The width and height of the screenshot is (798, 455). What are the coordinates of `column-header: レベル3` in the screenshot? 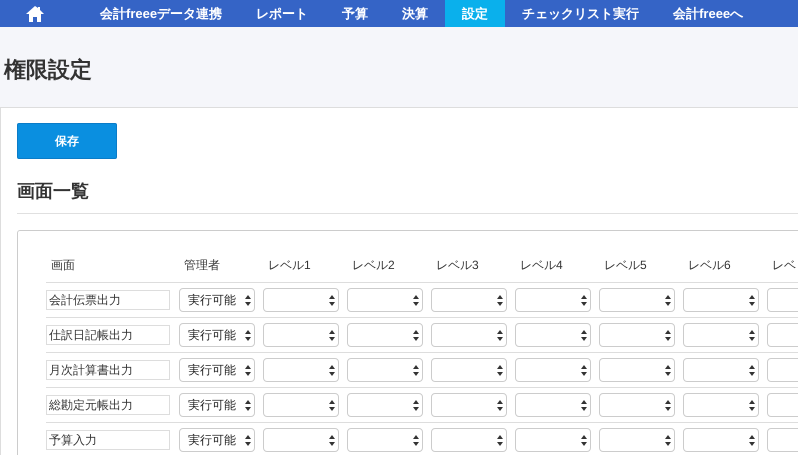 It's located at (473, 266).